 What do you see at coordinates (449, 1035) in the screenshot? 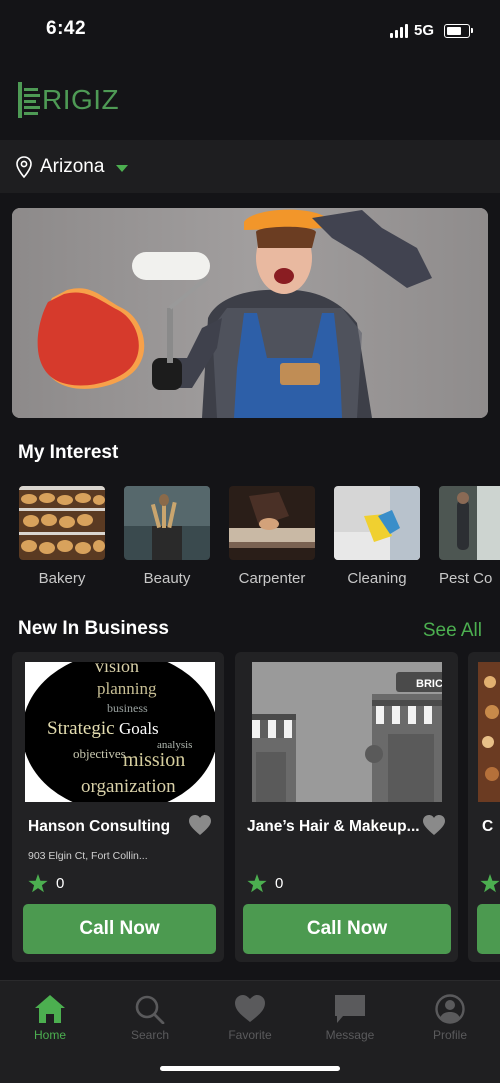
I see `nav-label: Profile` at bounding box center [449, 1035].